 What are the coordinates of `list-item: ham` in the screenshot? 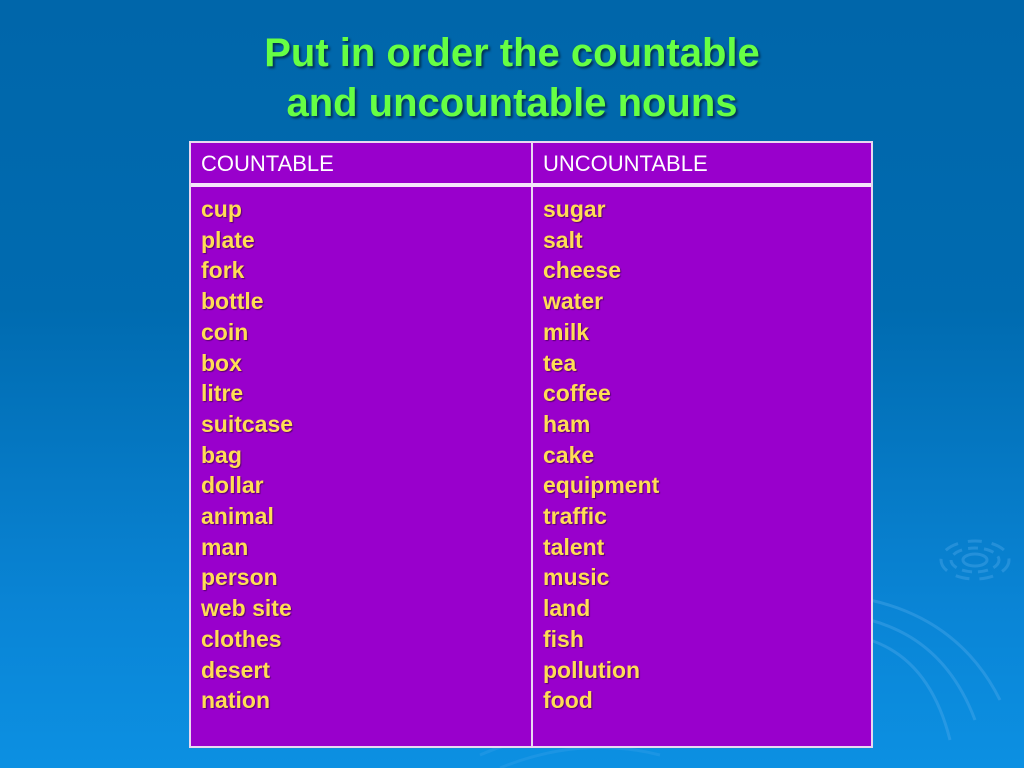 It's located at (567, 423).